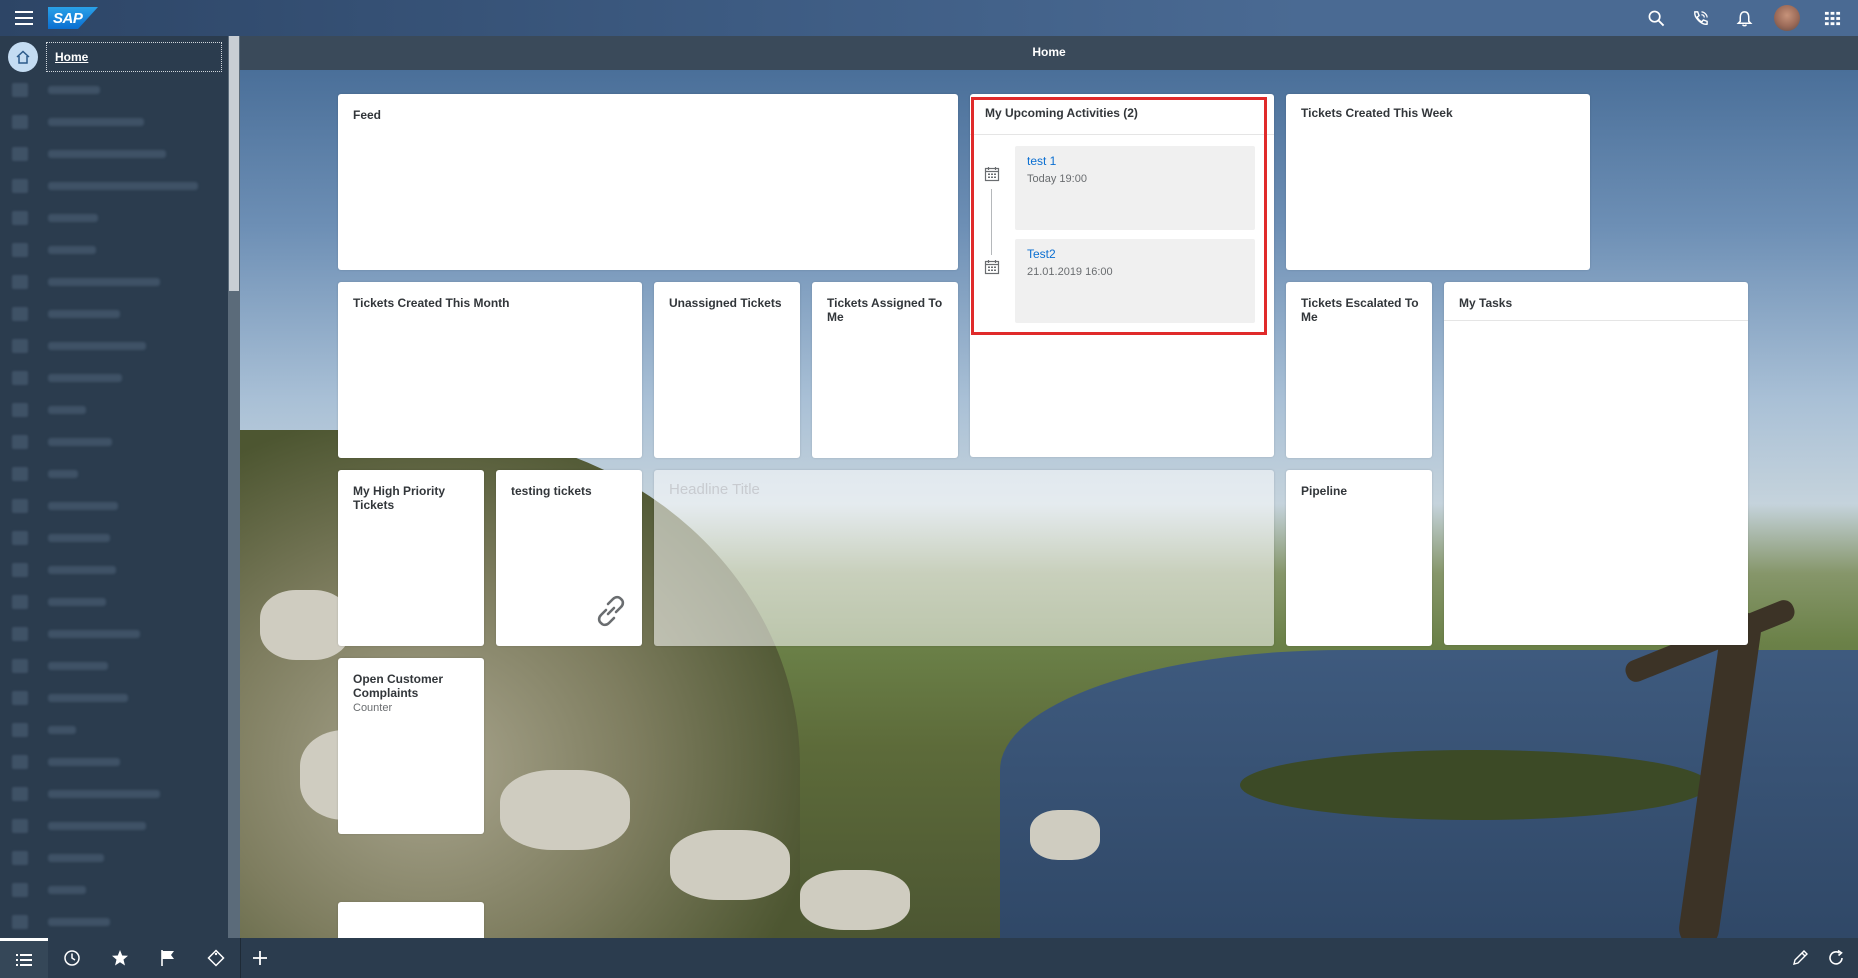 Image resolution: width=1858 pixels, height=978 pixels. I want to click on tile-tickets-week: Tickets Created This Week, so click(1438, 182).